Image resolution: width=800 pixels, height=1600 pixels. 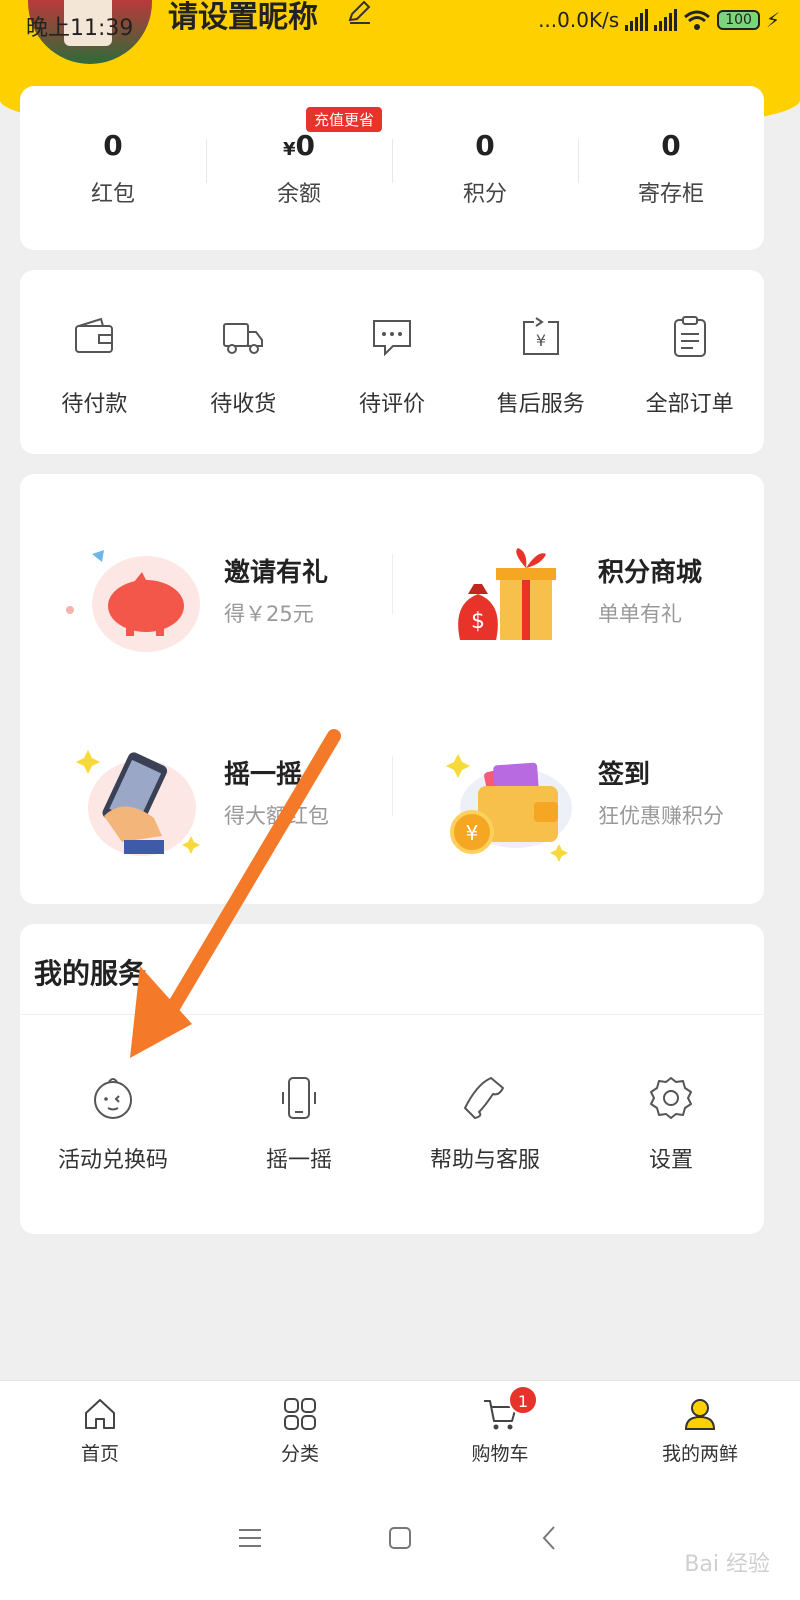 I want to click on promo-subtitle: 得￥25元, so click(x=269, y=614).